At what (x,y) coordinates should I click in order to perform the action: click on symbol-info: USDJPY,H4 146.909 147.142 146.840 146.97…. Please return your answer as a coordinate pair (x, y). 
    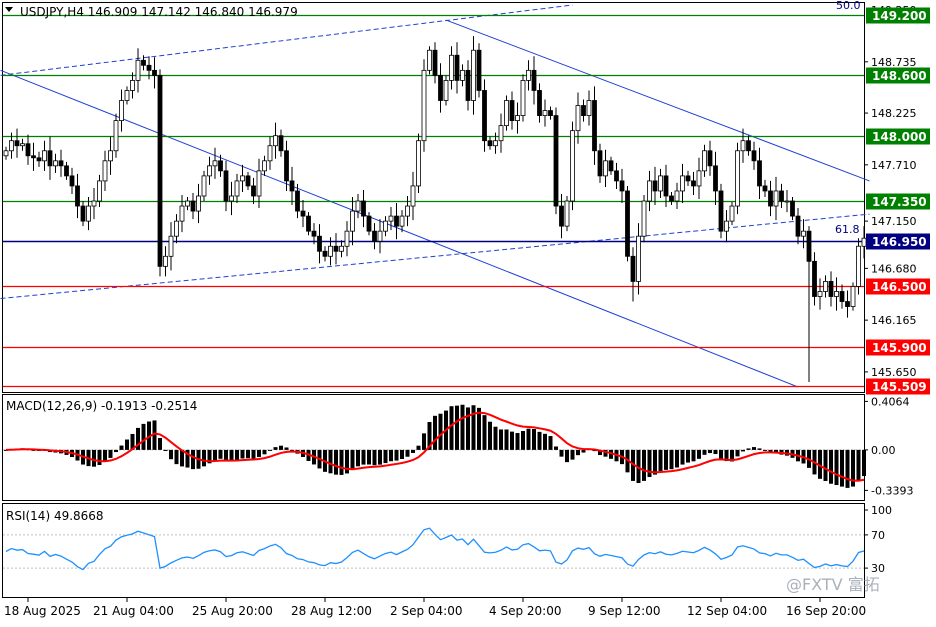
    Looking at the image, I should click on (159, 12).